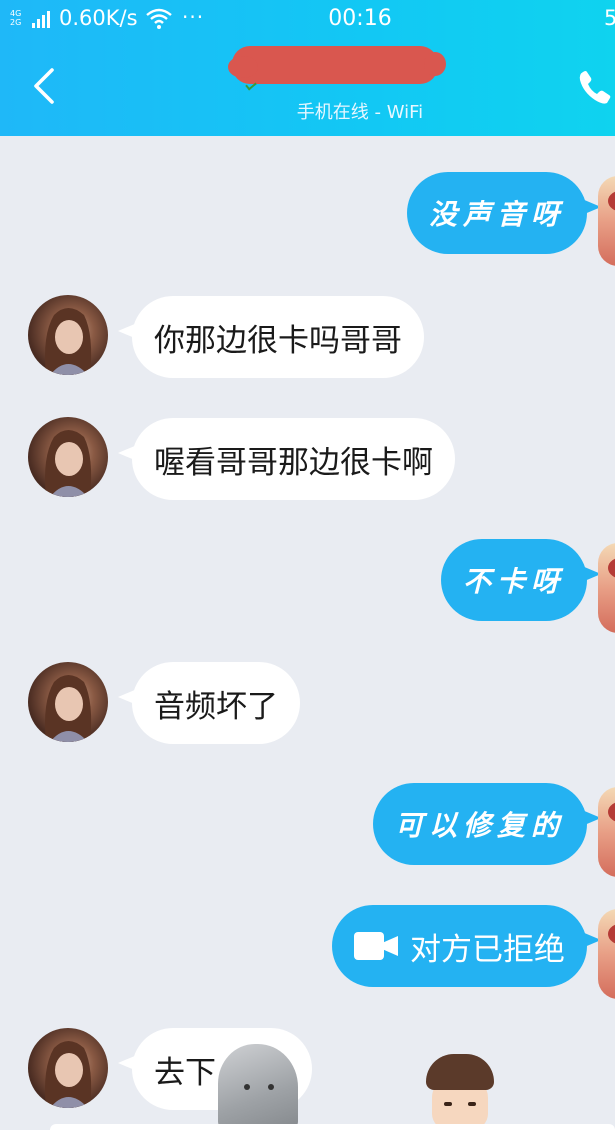 The width and height of the screenshot is (615, 1130). Describe the element at coordinates (360, 112) in the screenshot. I see `online-status: 手机在线 - WiFi` at that location.